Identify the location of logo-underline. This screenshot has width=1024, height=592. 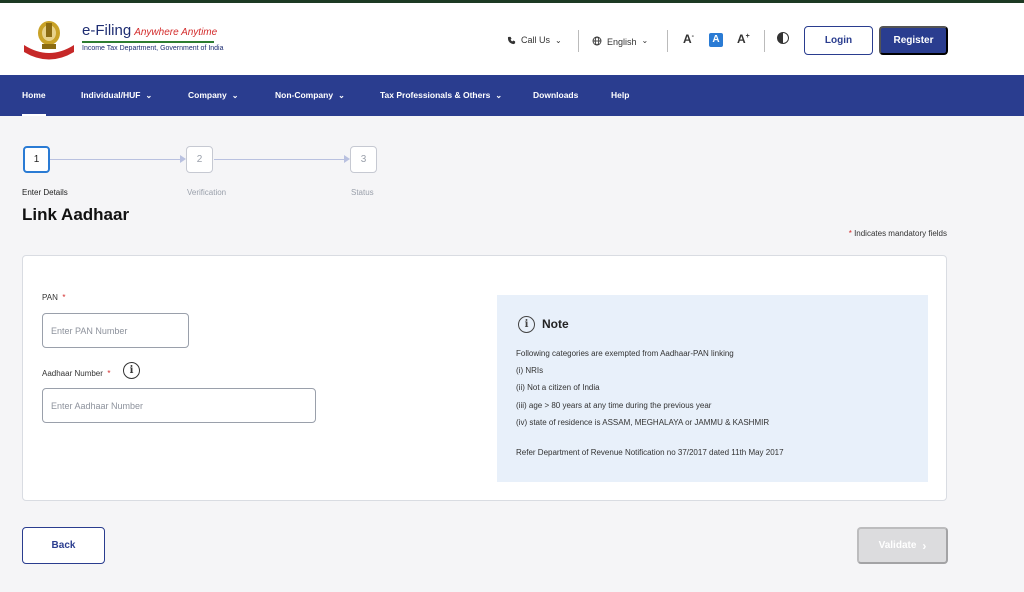
(148, 42).